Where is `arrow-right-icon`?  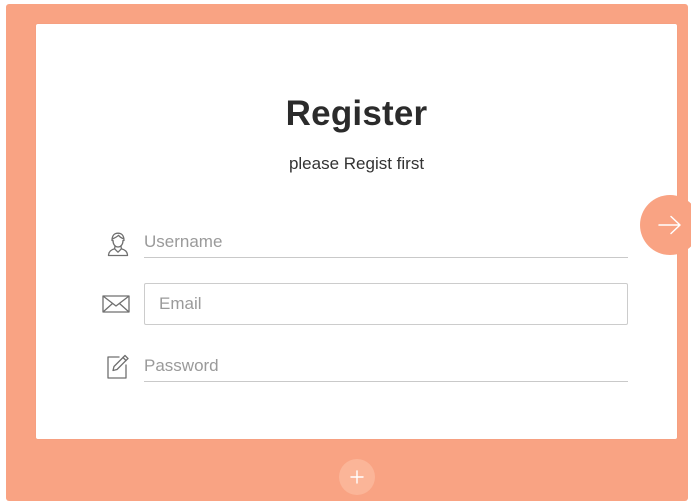 arrow-right-icon is located at coordinates (669, 225).